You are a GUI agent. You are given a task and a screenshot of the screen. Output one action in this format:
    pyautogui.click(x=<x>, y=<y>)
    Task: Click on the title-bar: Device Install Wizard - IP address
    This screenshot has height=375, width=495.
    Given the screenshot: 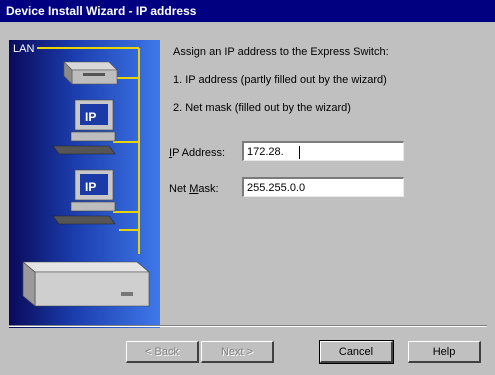 What is the action you would take?
    pyautogui.click(x=247, y=11)
    